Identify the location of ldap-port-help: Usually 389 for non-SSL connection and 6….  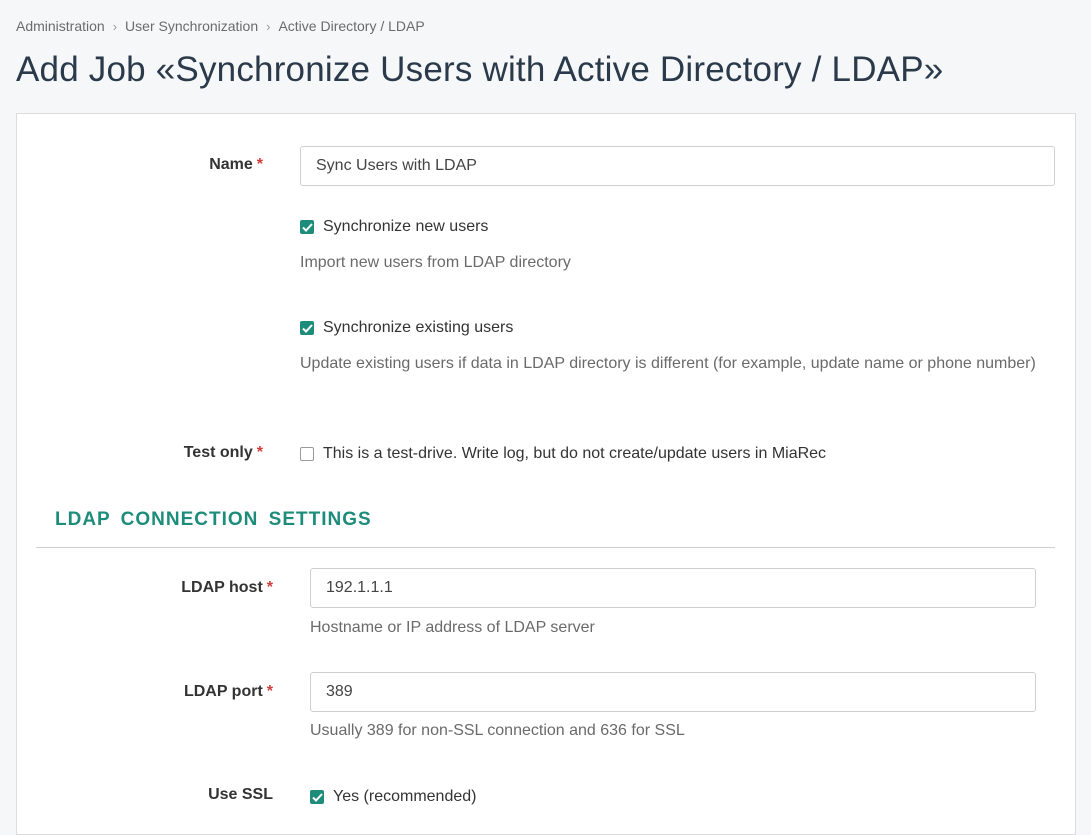
(497, 730).